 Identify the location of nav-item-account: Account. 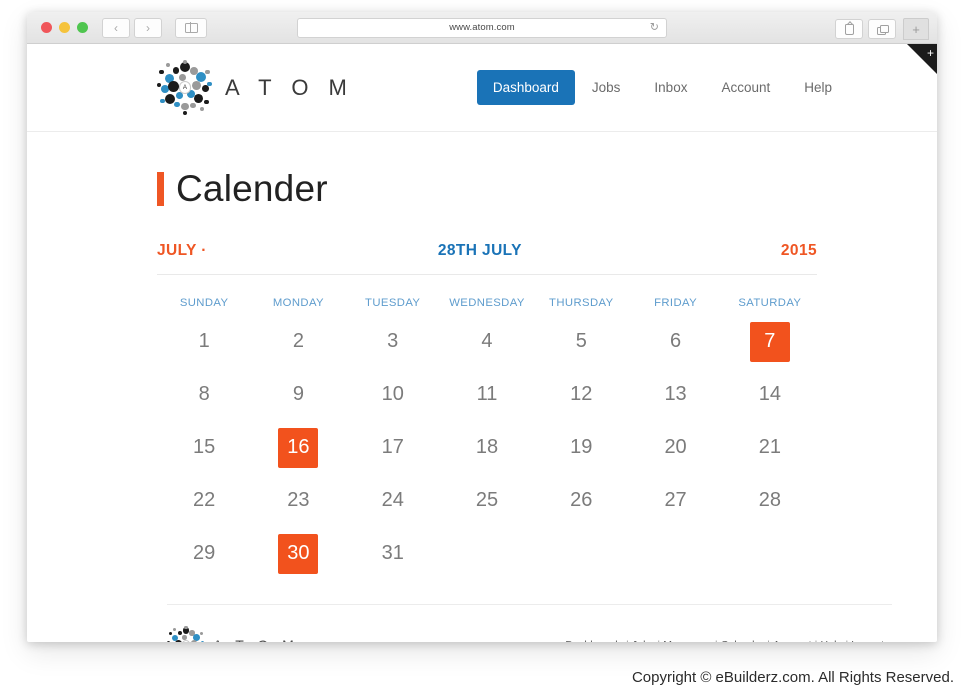
(745, 87).